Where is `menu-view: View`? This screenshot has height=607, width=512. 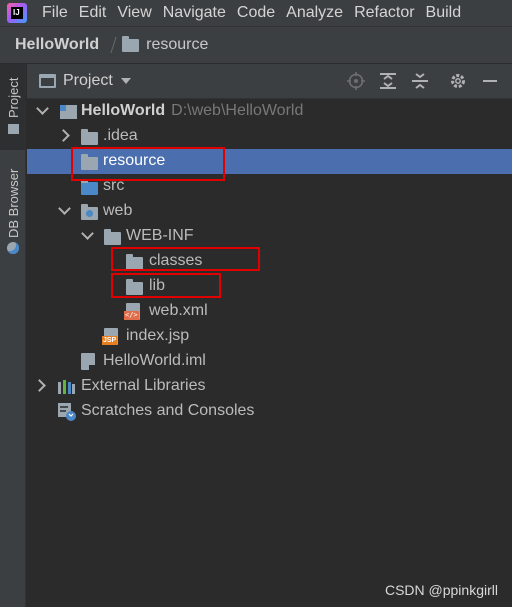
menu-view: View is located at coordinates (133, 13).